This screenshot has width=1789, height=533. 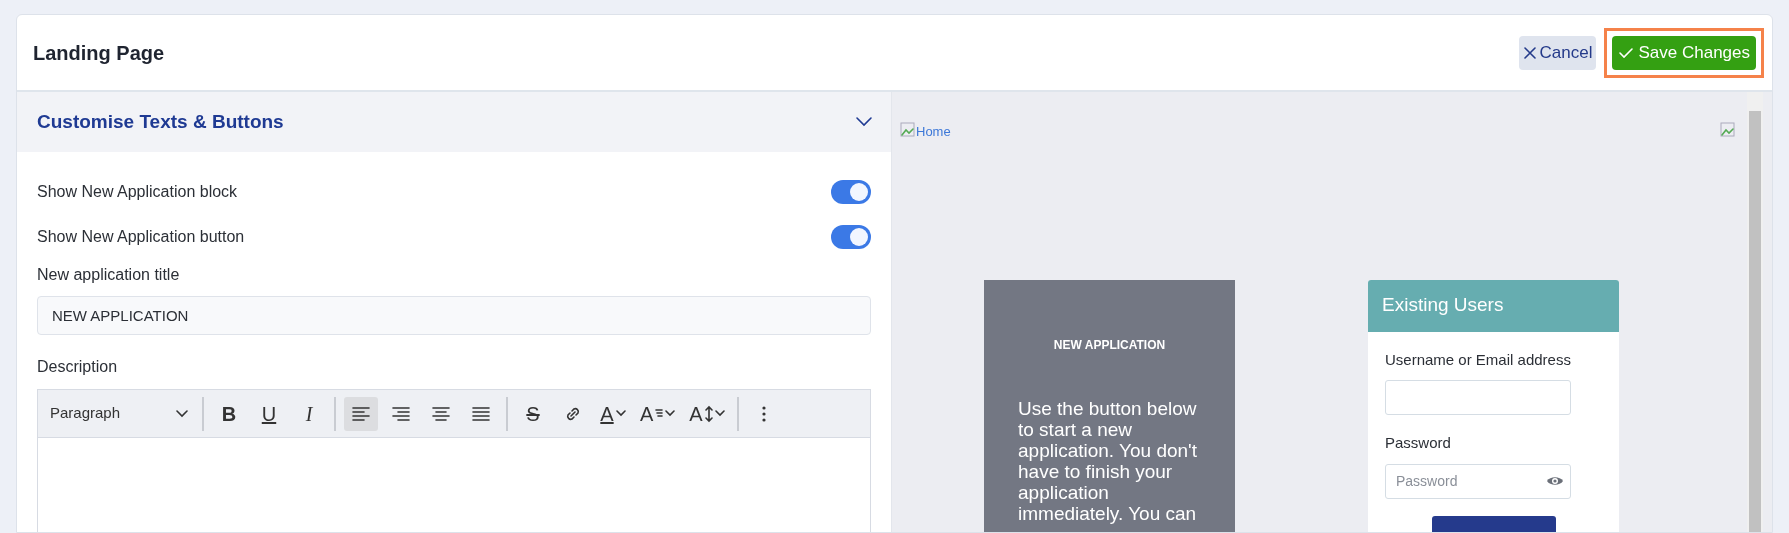 I want to click on logo-alt-text: Home, so click(x=933, y=132).